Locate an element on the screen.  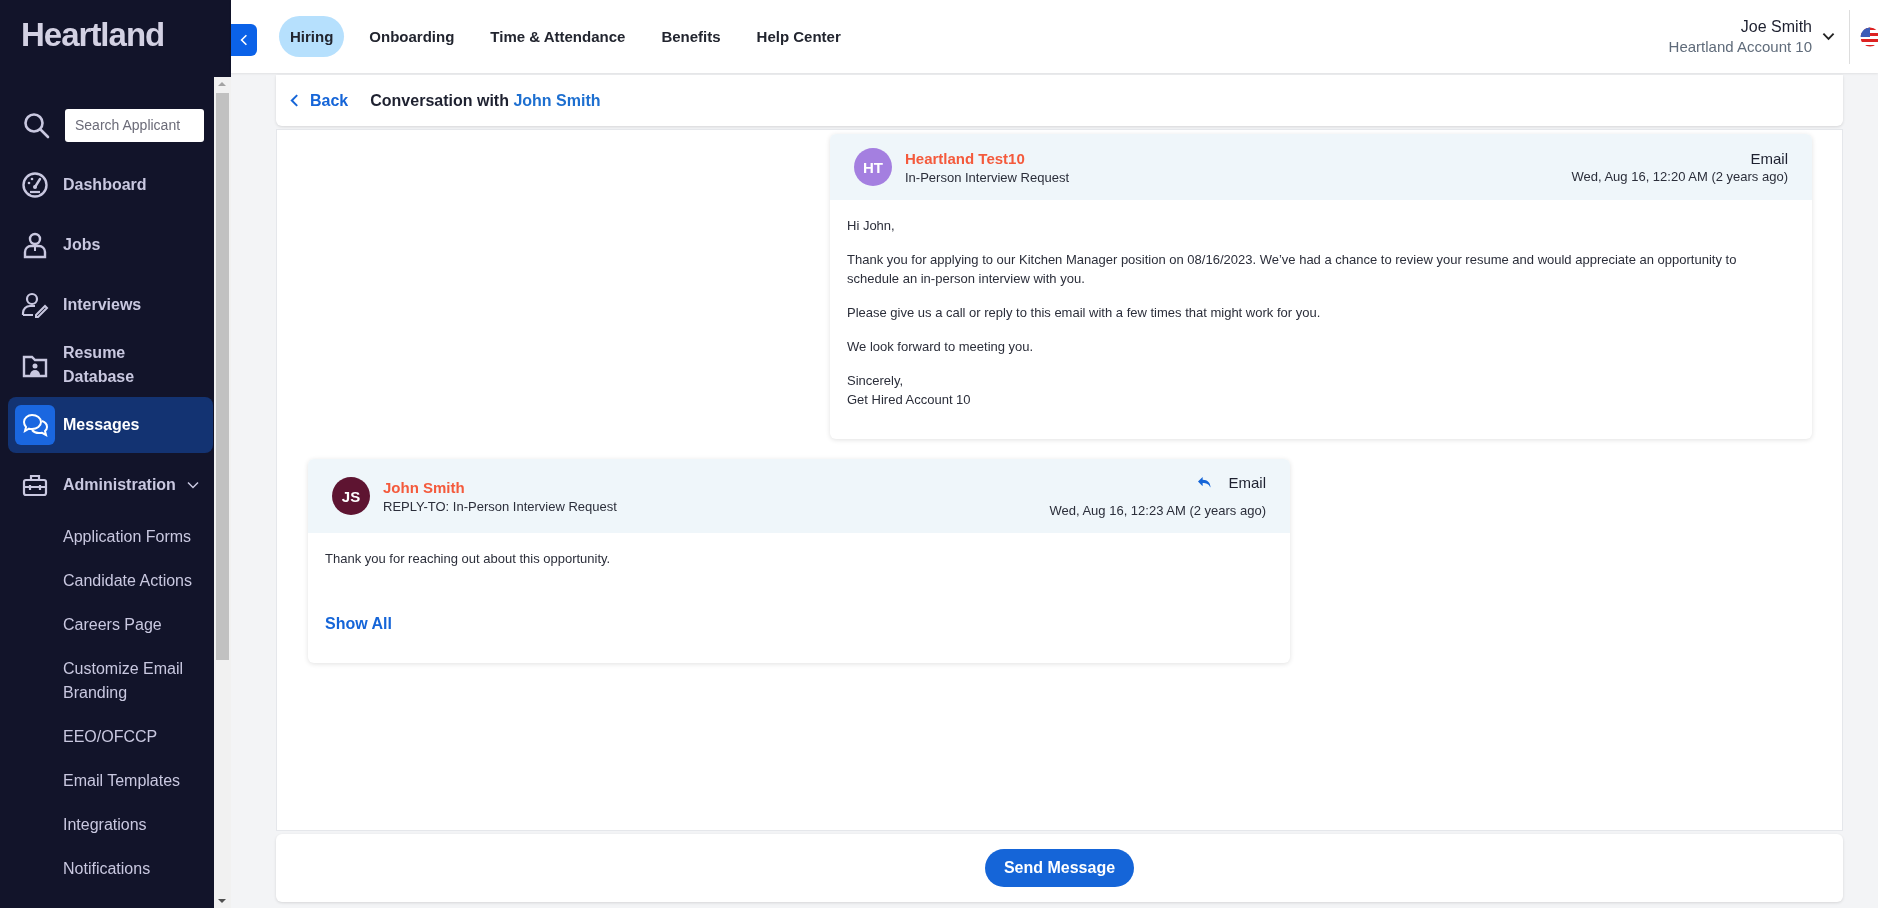
message-paragraph: Hi John, is located at coordinates (871, 226).